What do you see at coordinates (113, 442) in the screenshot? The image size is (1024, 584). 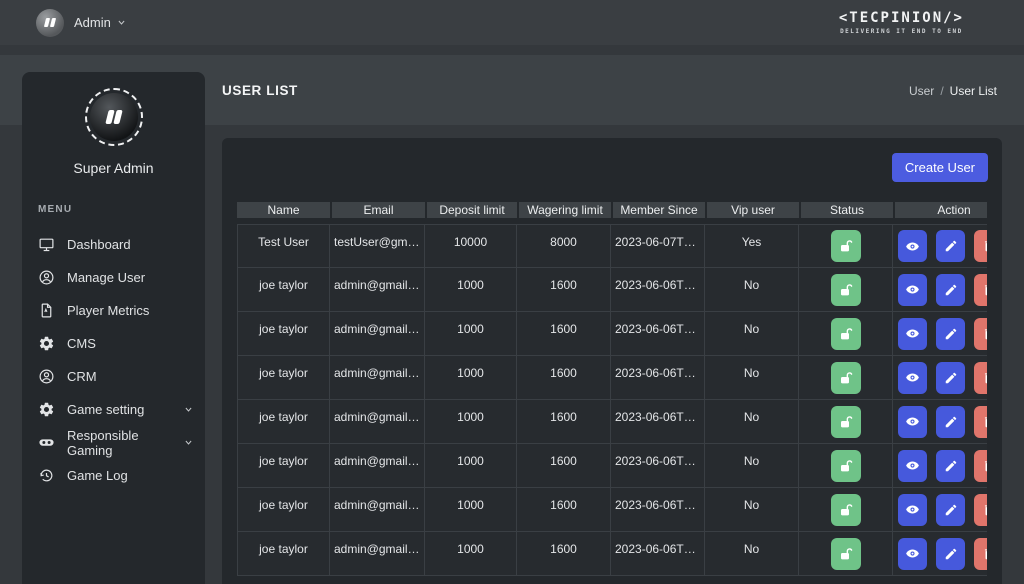 I see `sidebar-item-responsible-gaming: Responsible Gaming` at bounding box center [113, 442].